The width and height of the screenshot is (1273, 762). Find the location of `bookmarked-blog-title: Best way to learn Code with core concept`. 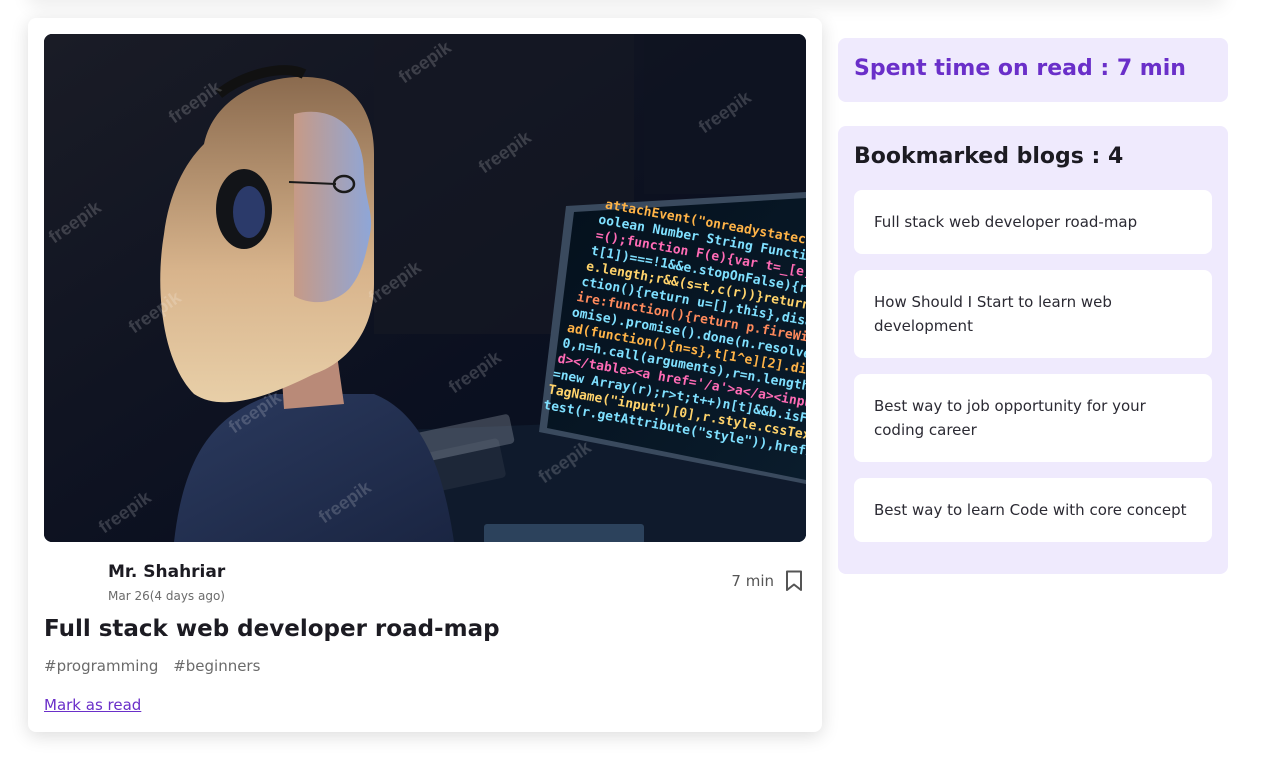

bookmarked-blog-title: Best way to learn Code with core concept is located at coordinates (1030, 510).